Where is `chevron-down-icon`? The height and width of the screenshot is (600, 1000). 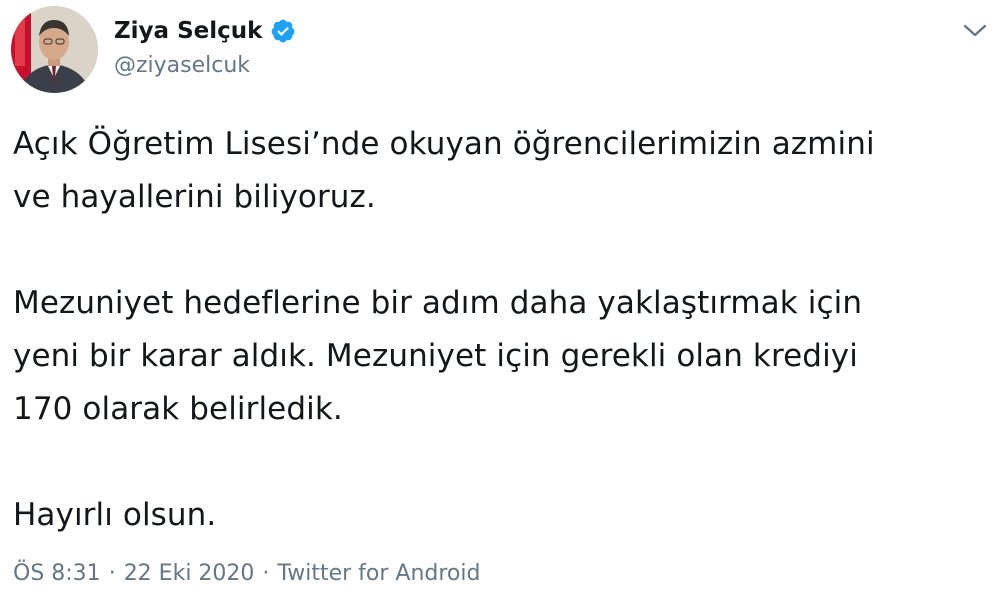 chevron-down-icon is located at coordinates (975, 31).